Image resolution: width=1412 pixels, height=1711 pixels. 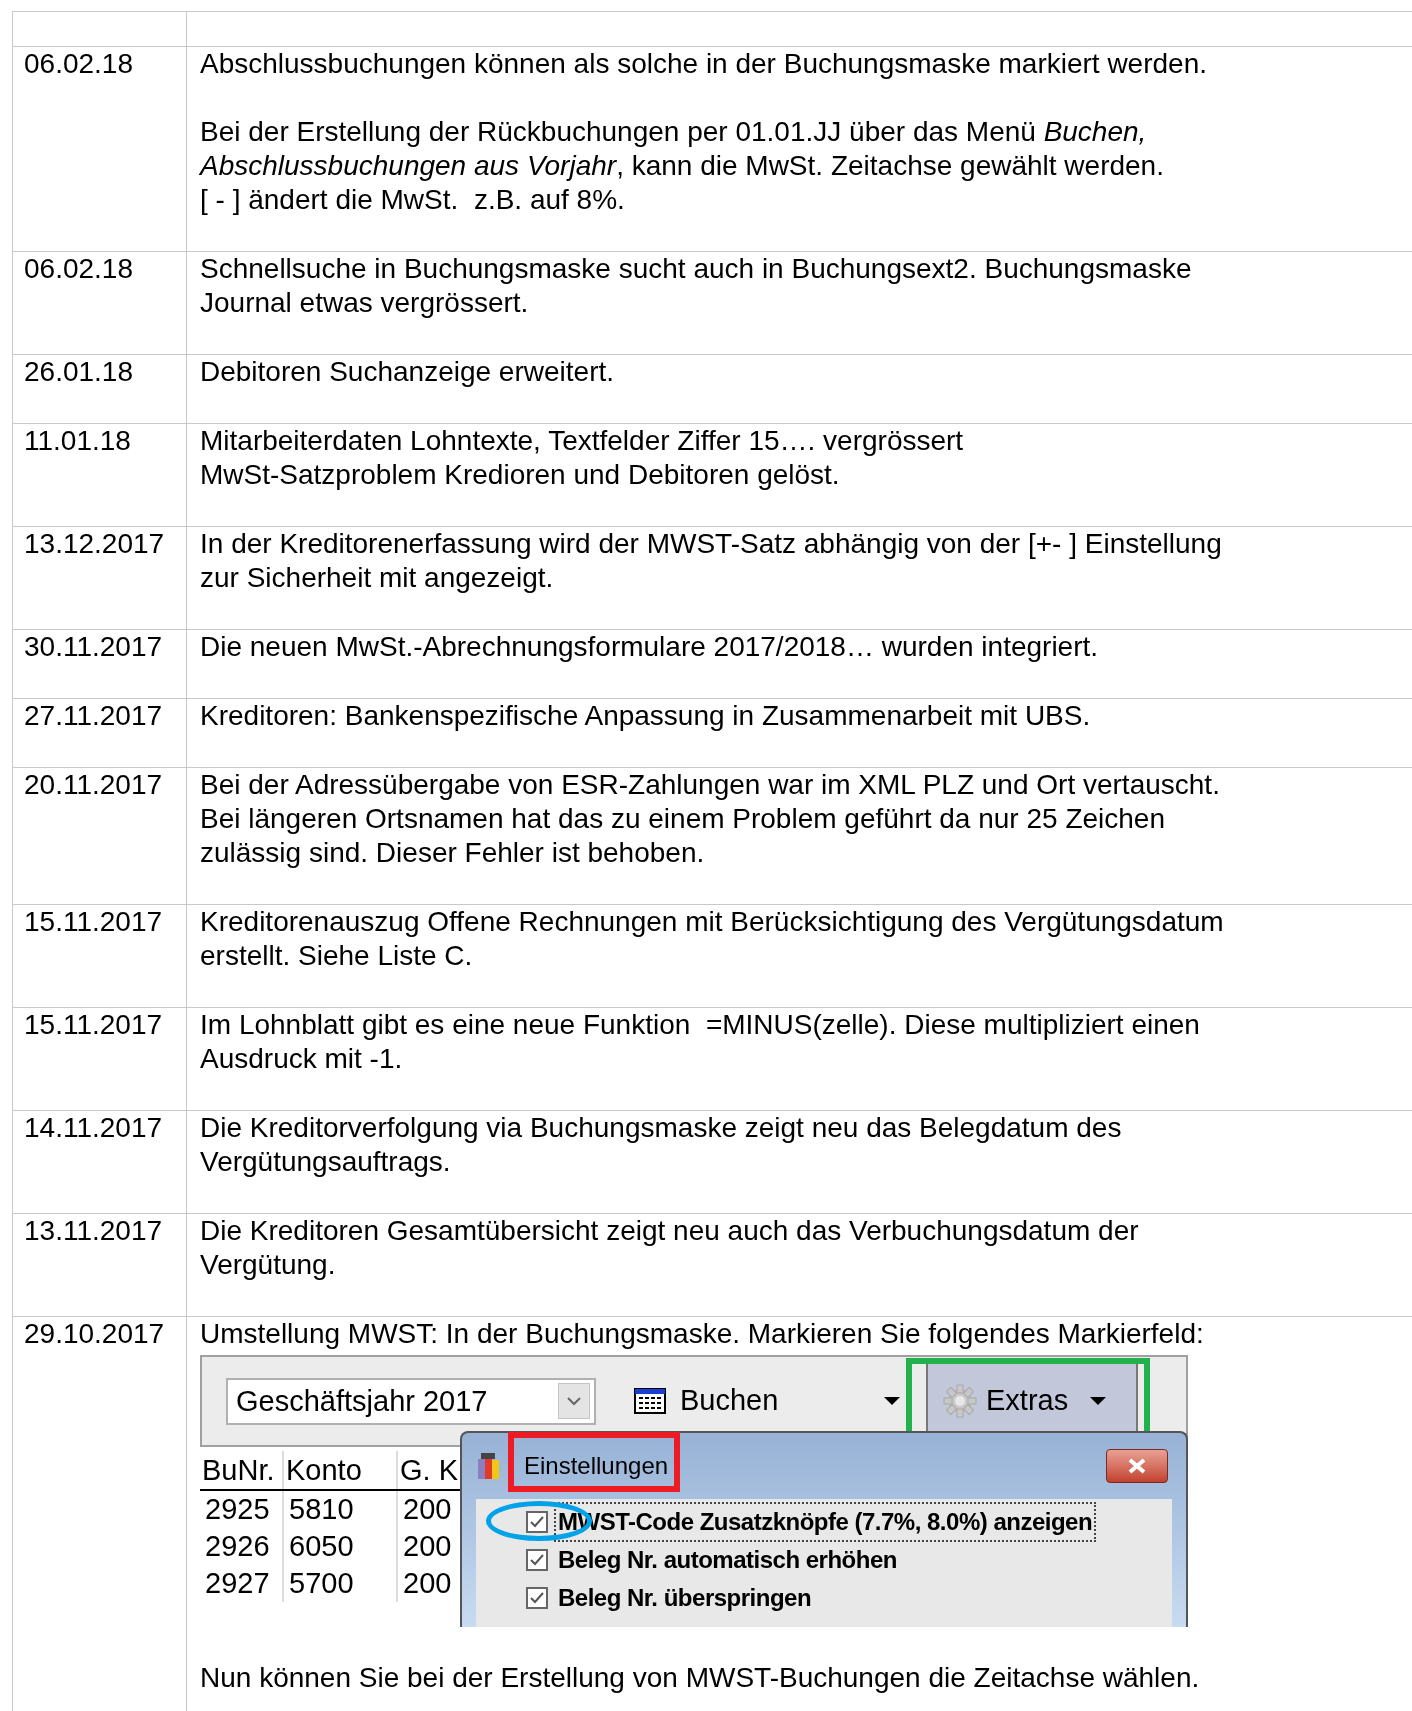 I want to click on close-button, so click(x=1137, y=1466).